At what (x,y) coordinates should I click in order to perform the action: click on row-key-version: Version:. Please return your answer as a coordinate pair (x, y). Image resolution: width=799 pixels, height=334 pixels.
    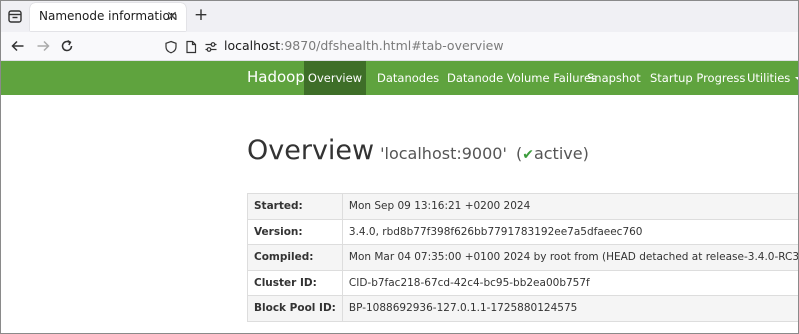
    Looking at the image, I should click on (295, 231).